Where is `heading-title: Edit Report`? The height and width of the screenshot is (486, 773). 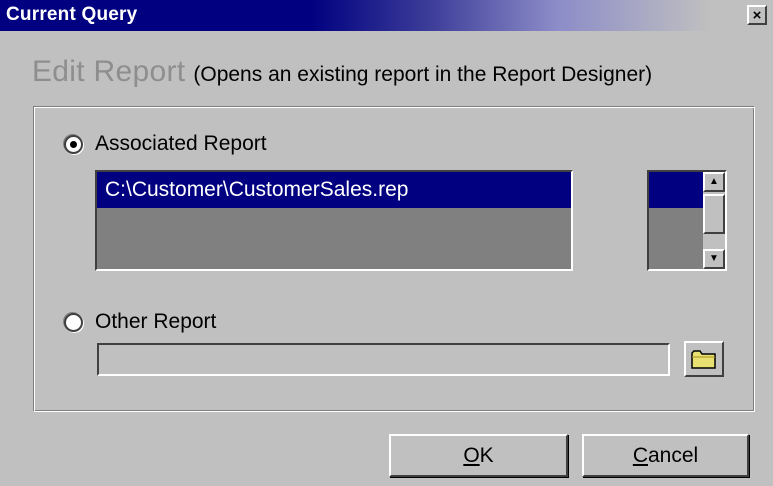 heading-title: Edit Report is located at coordinates (109, 71).